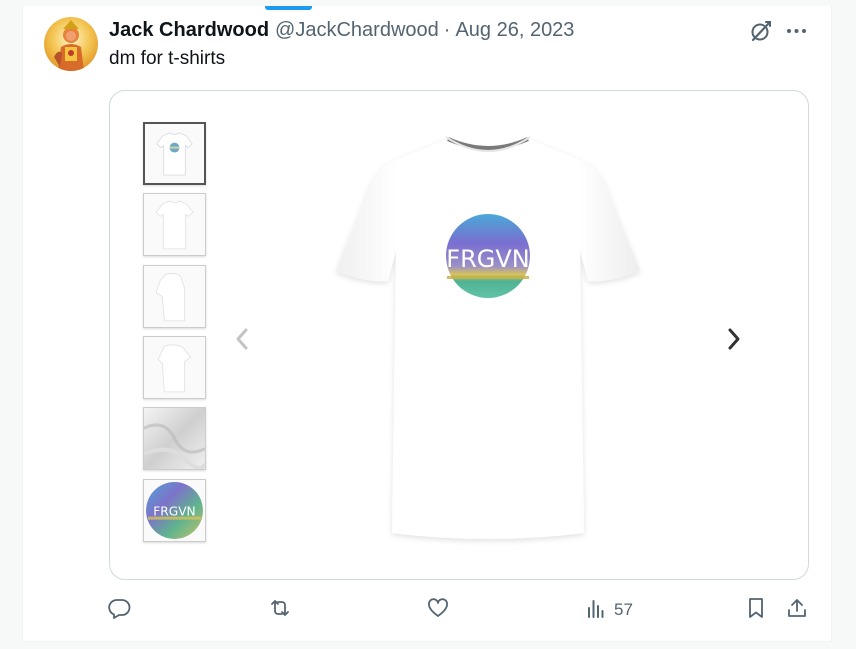 This screenshot has height=649, width=856. What do you see at coordinates (734, 339) in the screenshot?
I see `next-image-chevron-icon` at bounding box center [734, 339].